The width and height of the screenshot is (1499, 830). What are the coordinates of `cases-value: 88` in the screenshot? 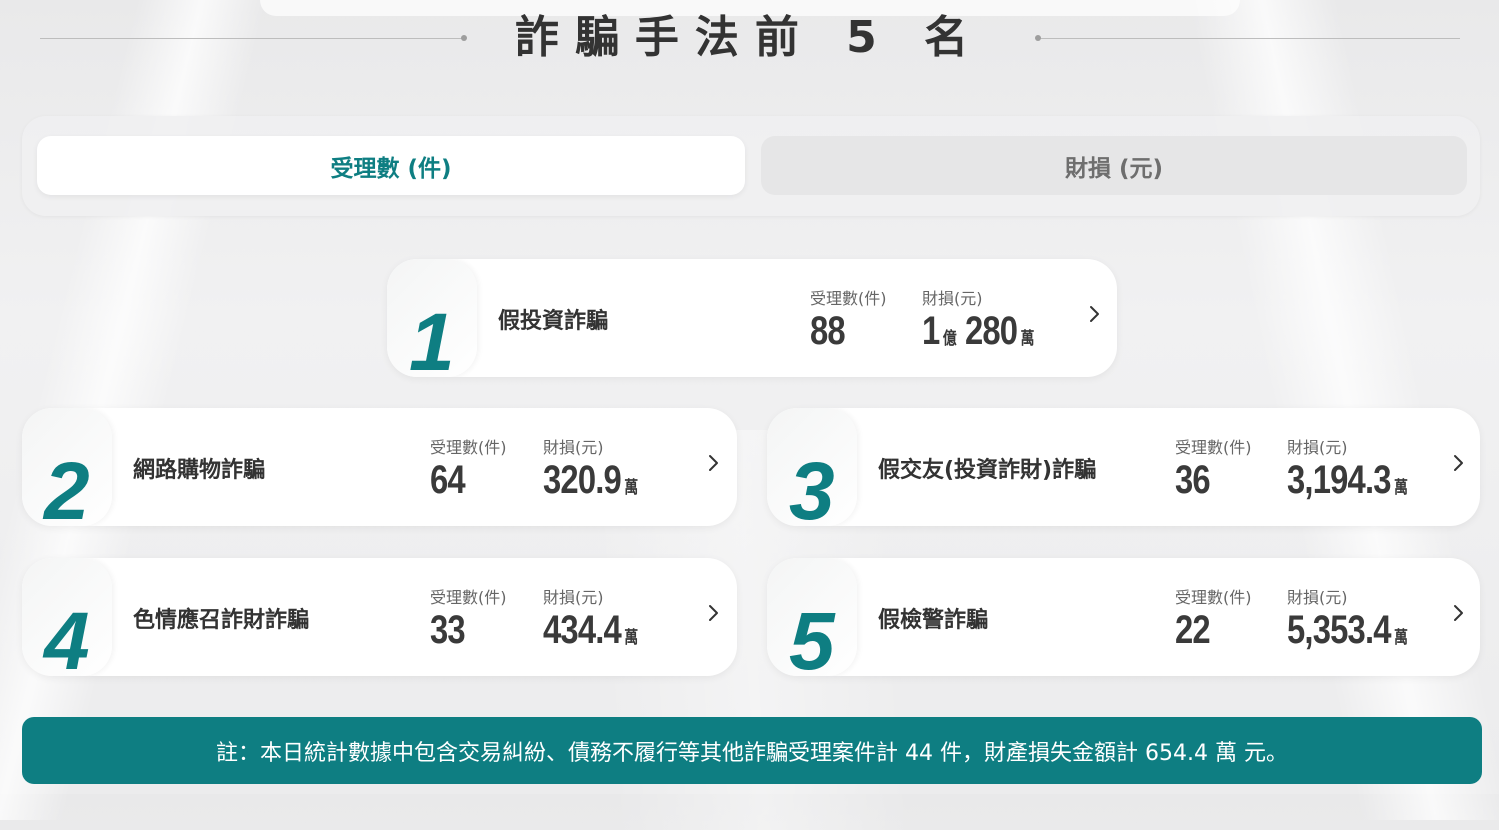 It's located at (828, 331).